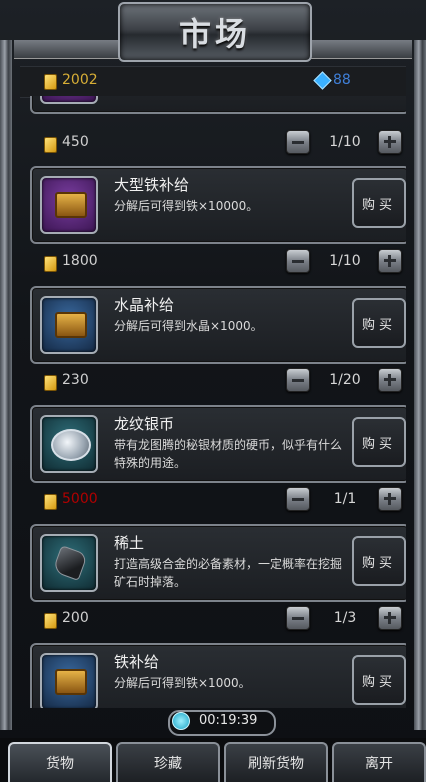 Image resolution: width=426 pixels, height=782 pixels. What do you see at coordinates (228, 454) in the screenshot?
I see `item-description: 带有龙图腾的秘银材质的硬币，似乎有什么特殊的用途。` at bounding box center [228, 454].